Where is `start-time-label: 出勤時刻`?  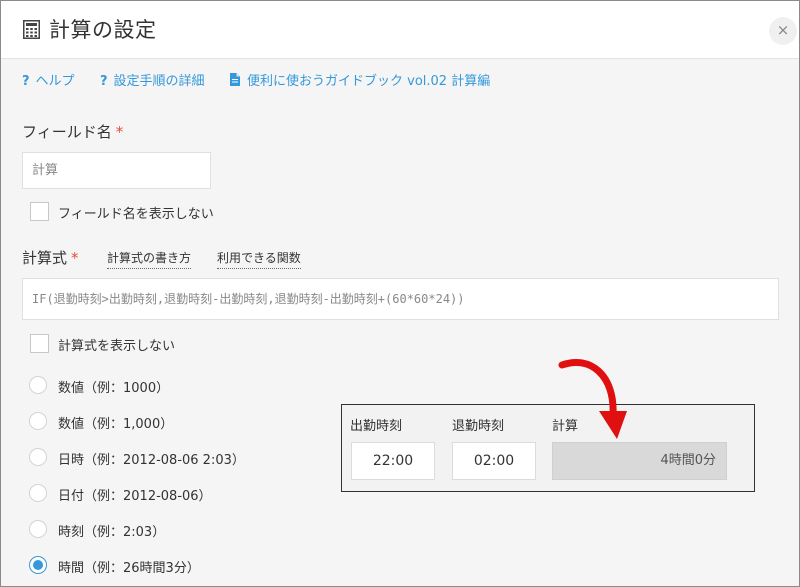
start-time-label: 出勤時刻 is located at coordinates (376, 426).